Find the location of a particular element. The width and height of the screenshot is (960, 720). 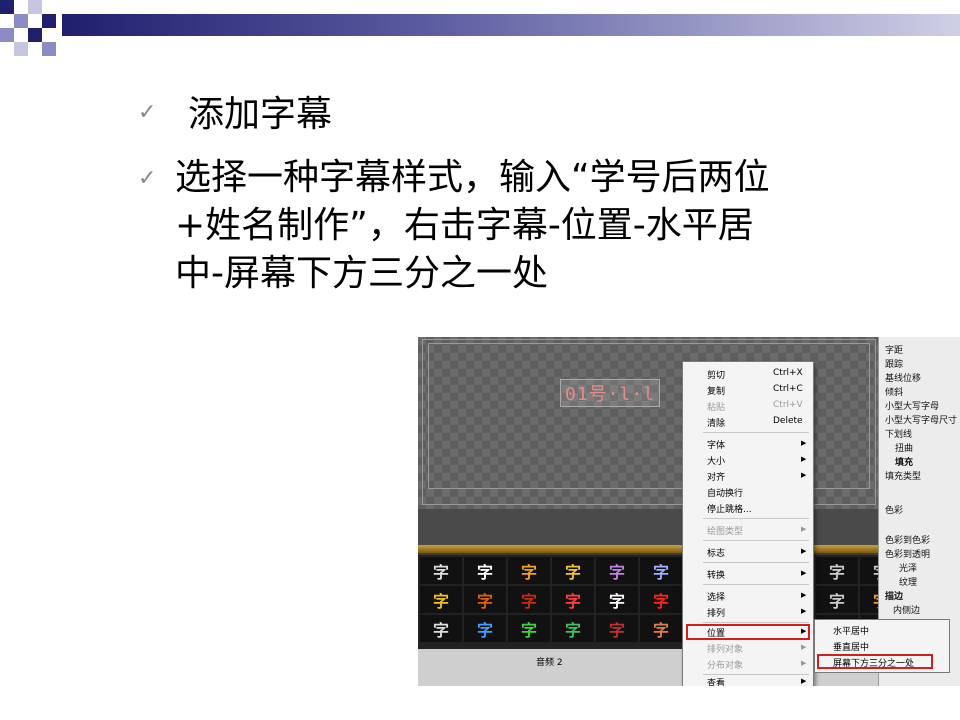

prop-color-to-color: 色彩到色彩 is located at coordinates (907, 539).